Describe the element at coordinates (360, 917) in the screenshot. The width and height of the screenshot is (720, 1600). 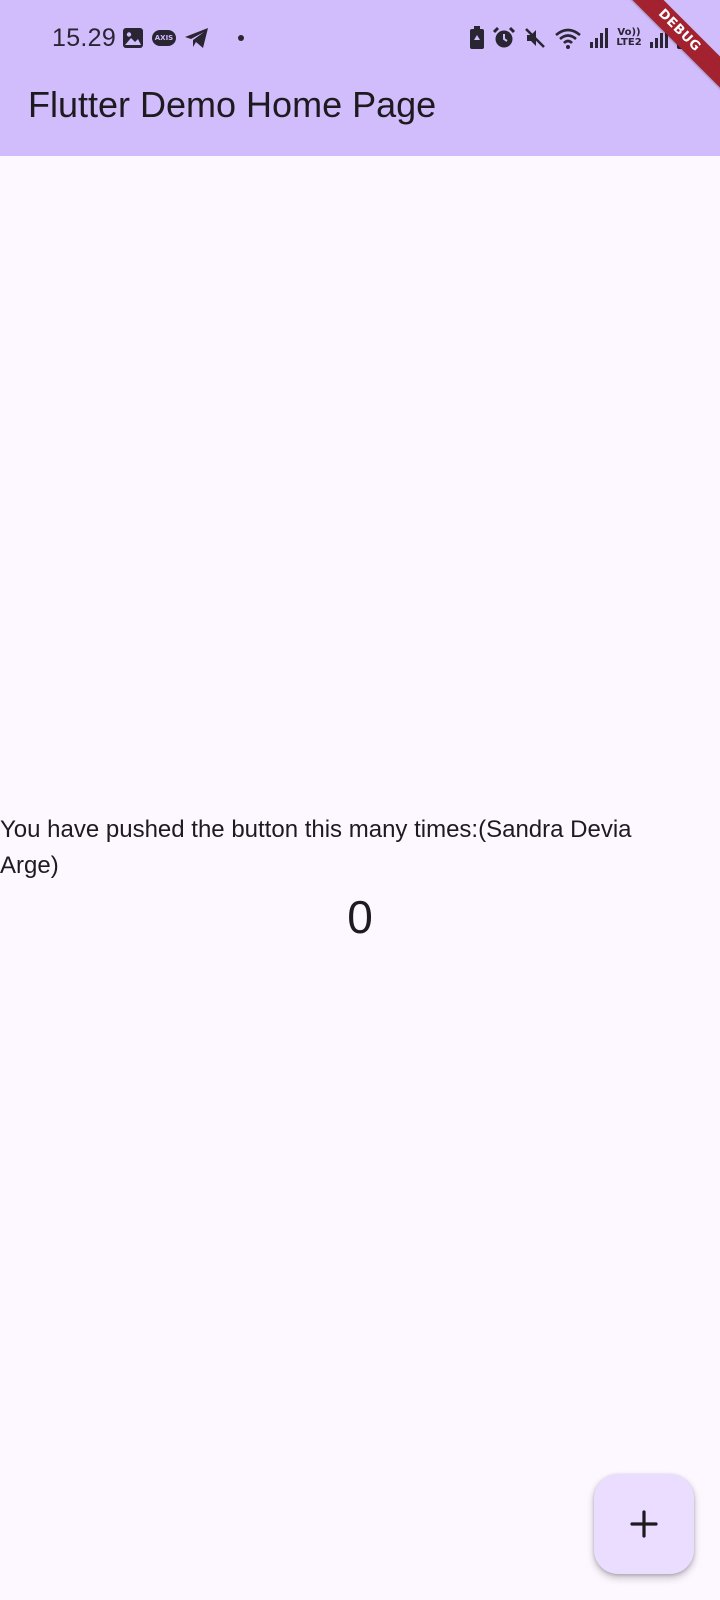
I see `counter-value: 0` at that location.